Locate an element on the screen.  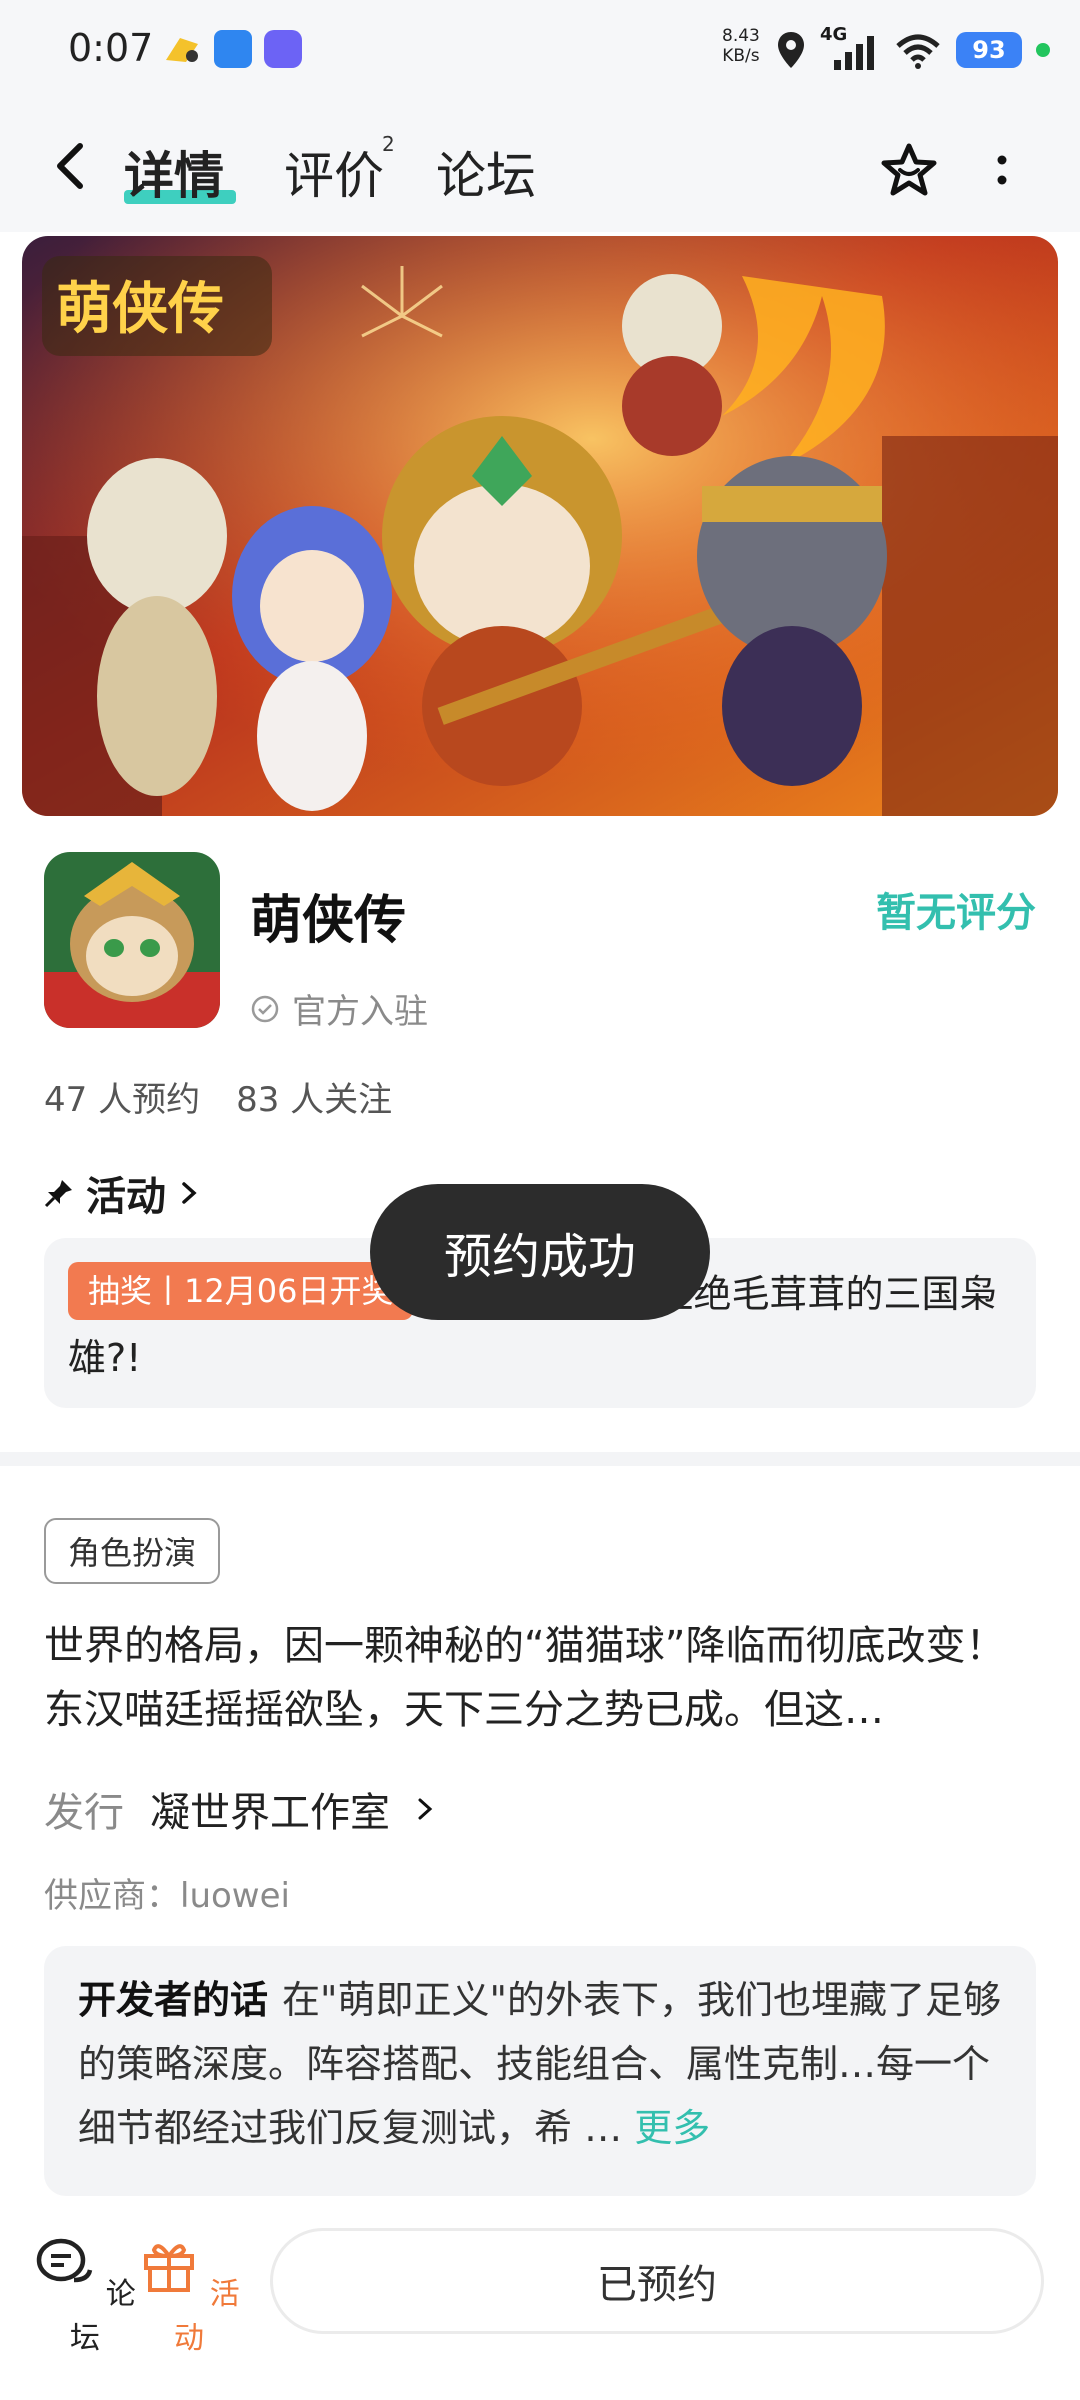
reservation-count: 47 人预约 is located at coordinates (122, 1100).